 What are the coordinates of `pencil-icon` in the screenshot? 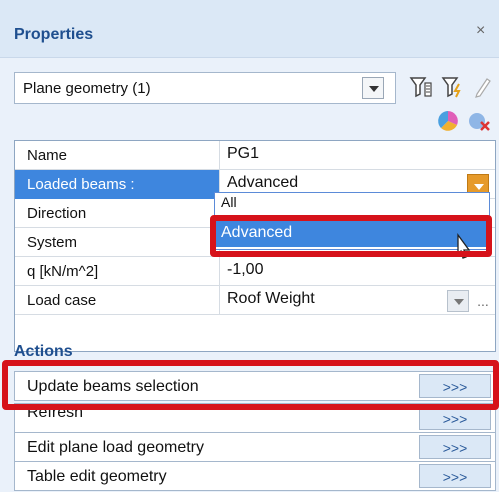 It's located at (483, 87).